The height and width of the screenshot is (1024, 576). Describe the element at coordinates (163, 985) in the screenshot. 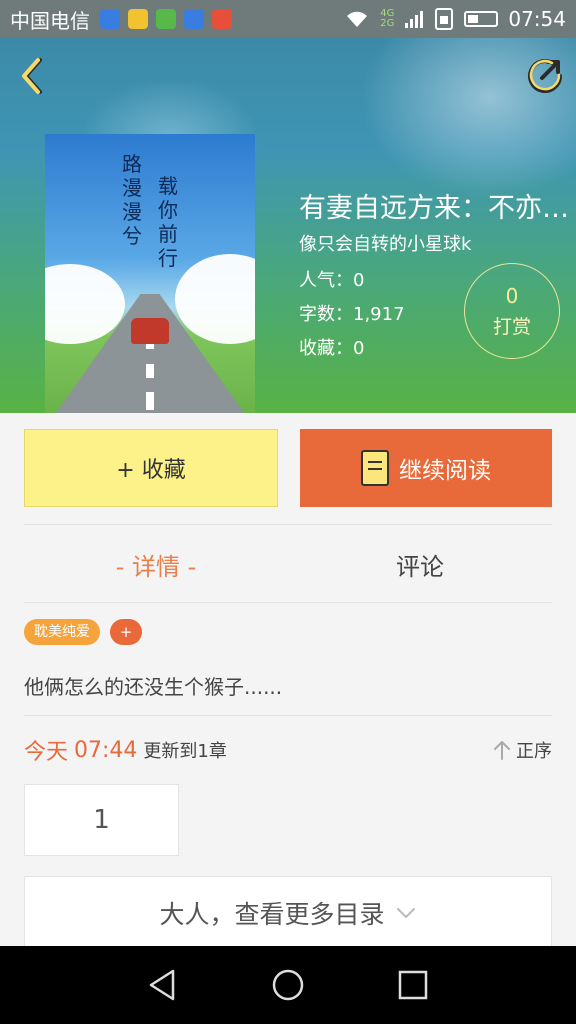

I see `nav-back-icon` at that location.